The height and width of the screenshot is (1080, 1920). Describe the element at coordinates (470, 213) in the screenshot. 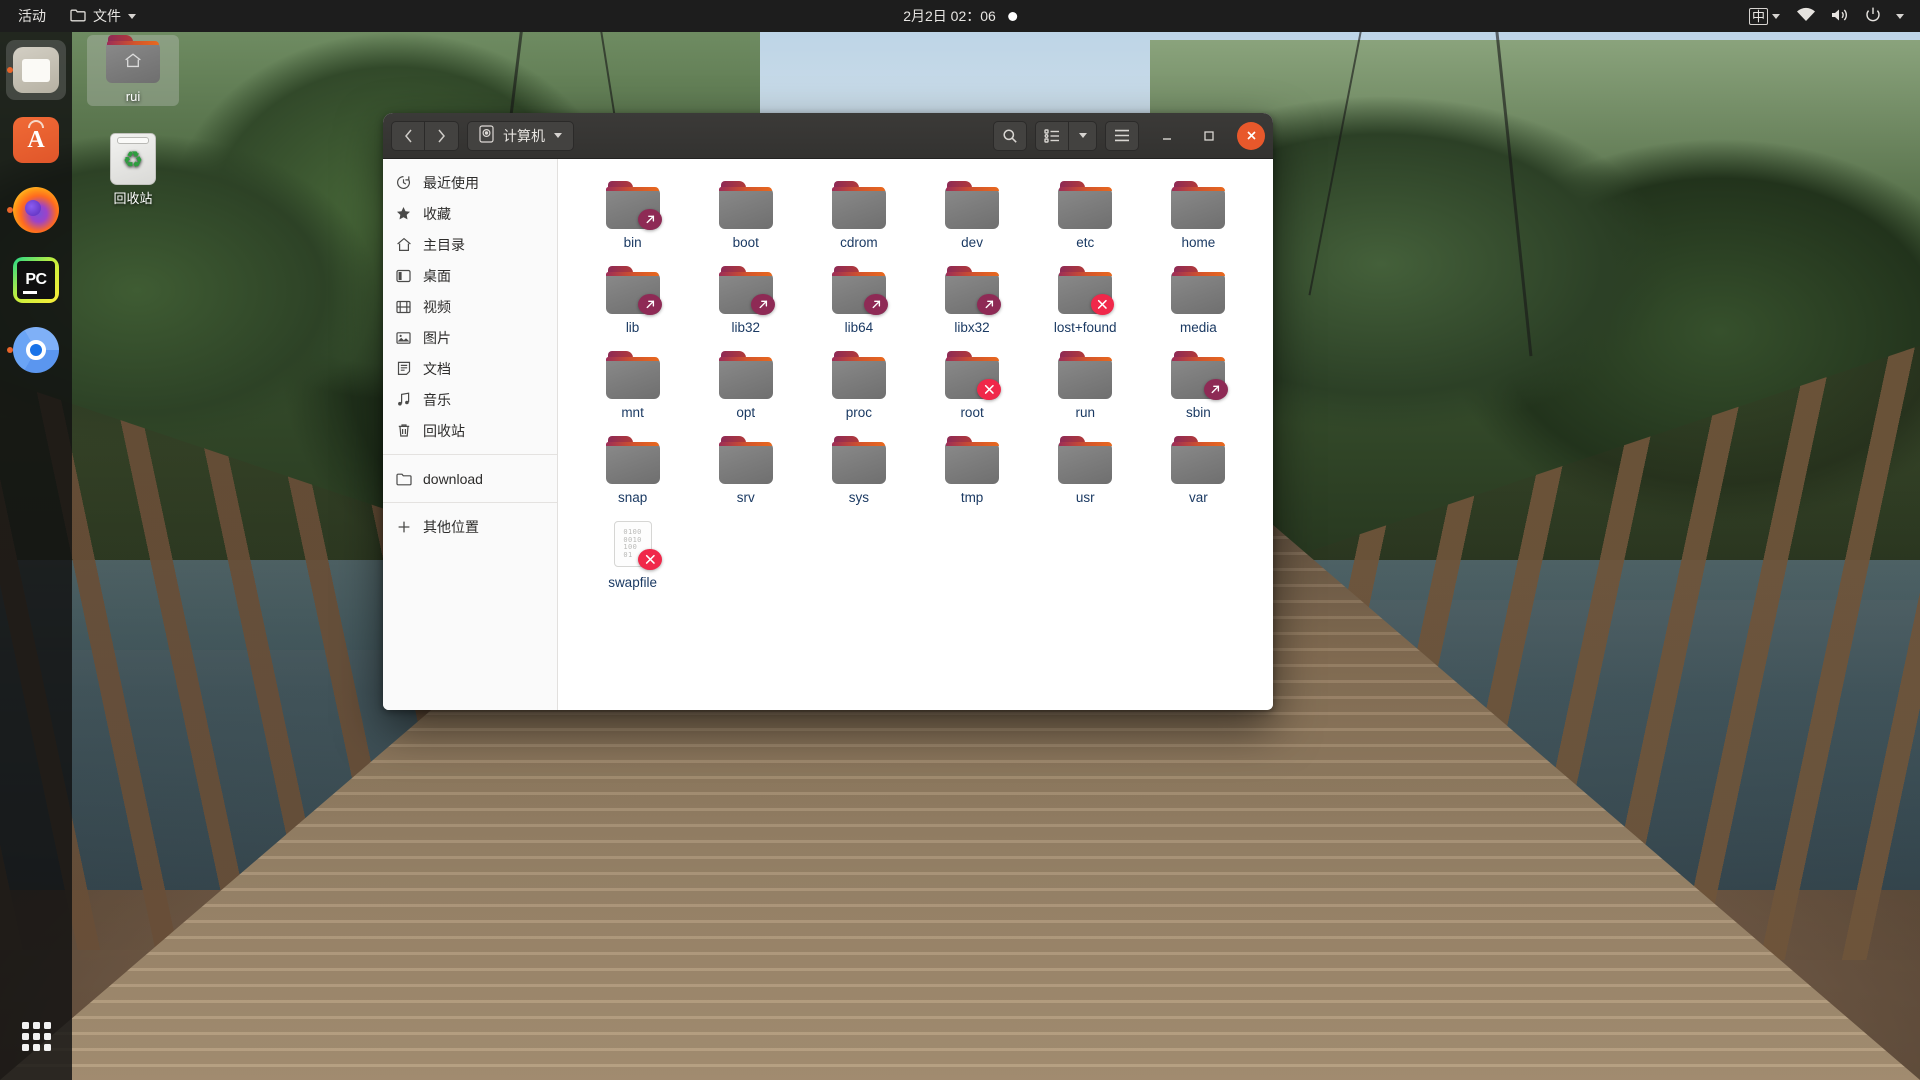

I see `sidebar-item-starred: 收藏` at that location.